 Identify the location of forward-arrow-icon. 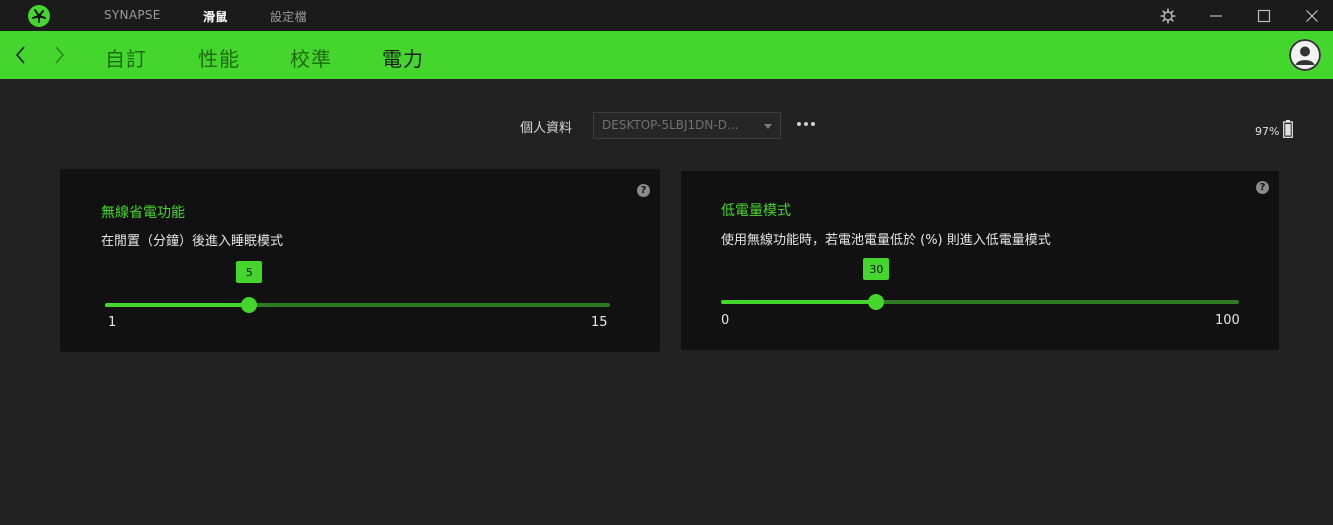
(59, 55).